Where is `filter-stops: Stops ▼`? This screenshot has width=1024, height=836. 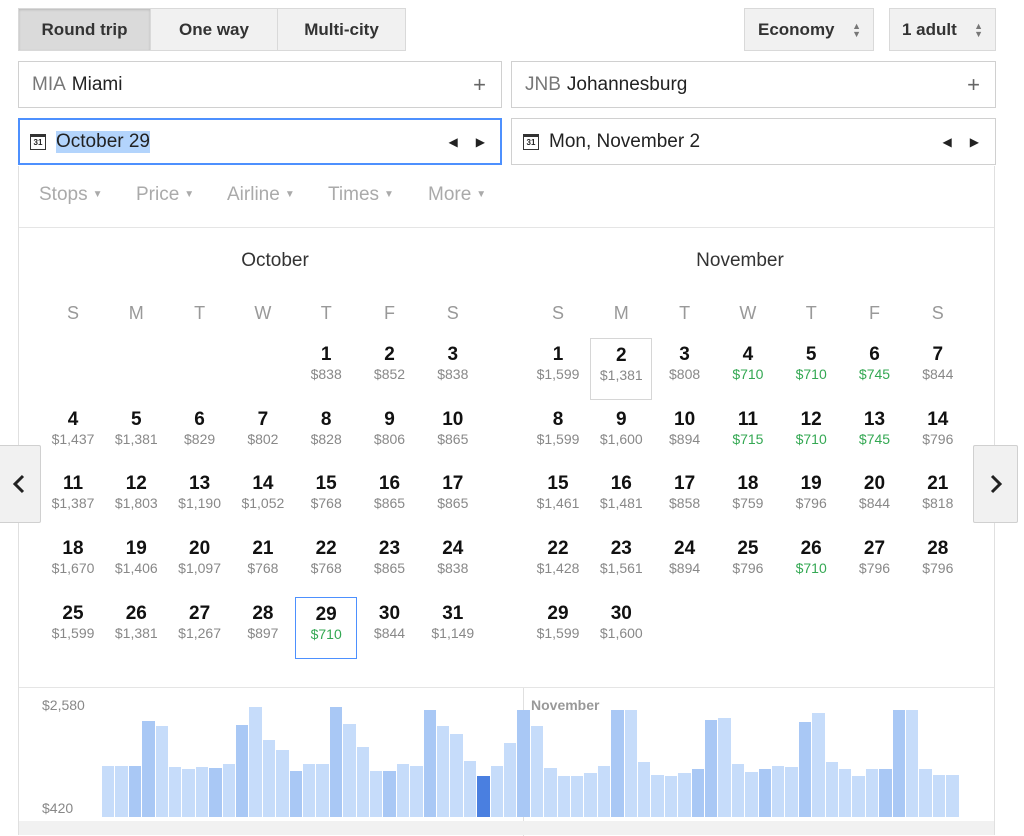
filter-stops: Stops ▼ is located at coordinates (71, 195).